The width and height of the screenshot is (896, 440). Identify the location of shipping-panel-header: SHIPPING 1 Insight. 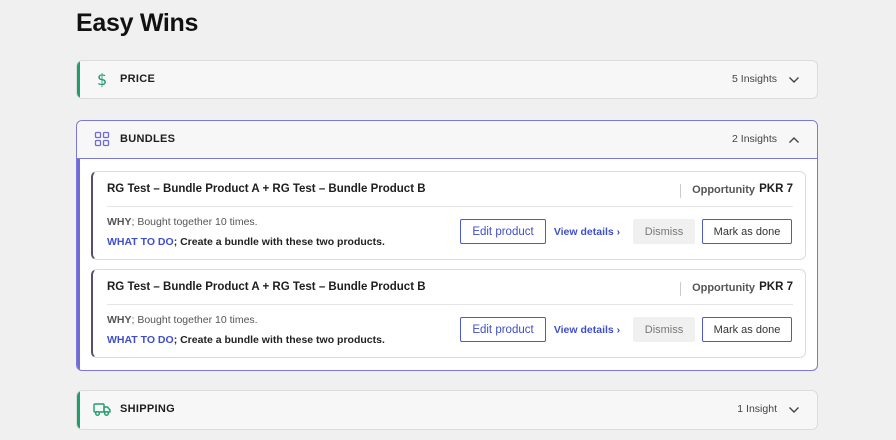
(447, 410).